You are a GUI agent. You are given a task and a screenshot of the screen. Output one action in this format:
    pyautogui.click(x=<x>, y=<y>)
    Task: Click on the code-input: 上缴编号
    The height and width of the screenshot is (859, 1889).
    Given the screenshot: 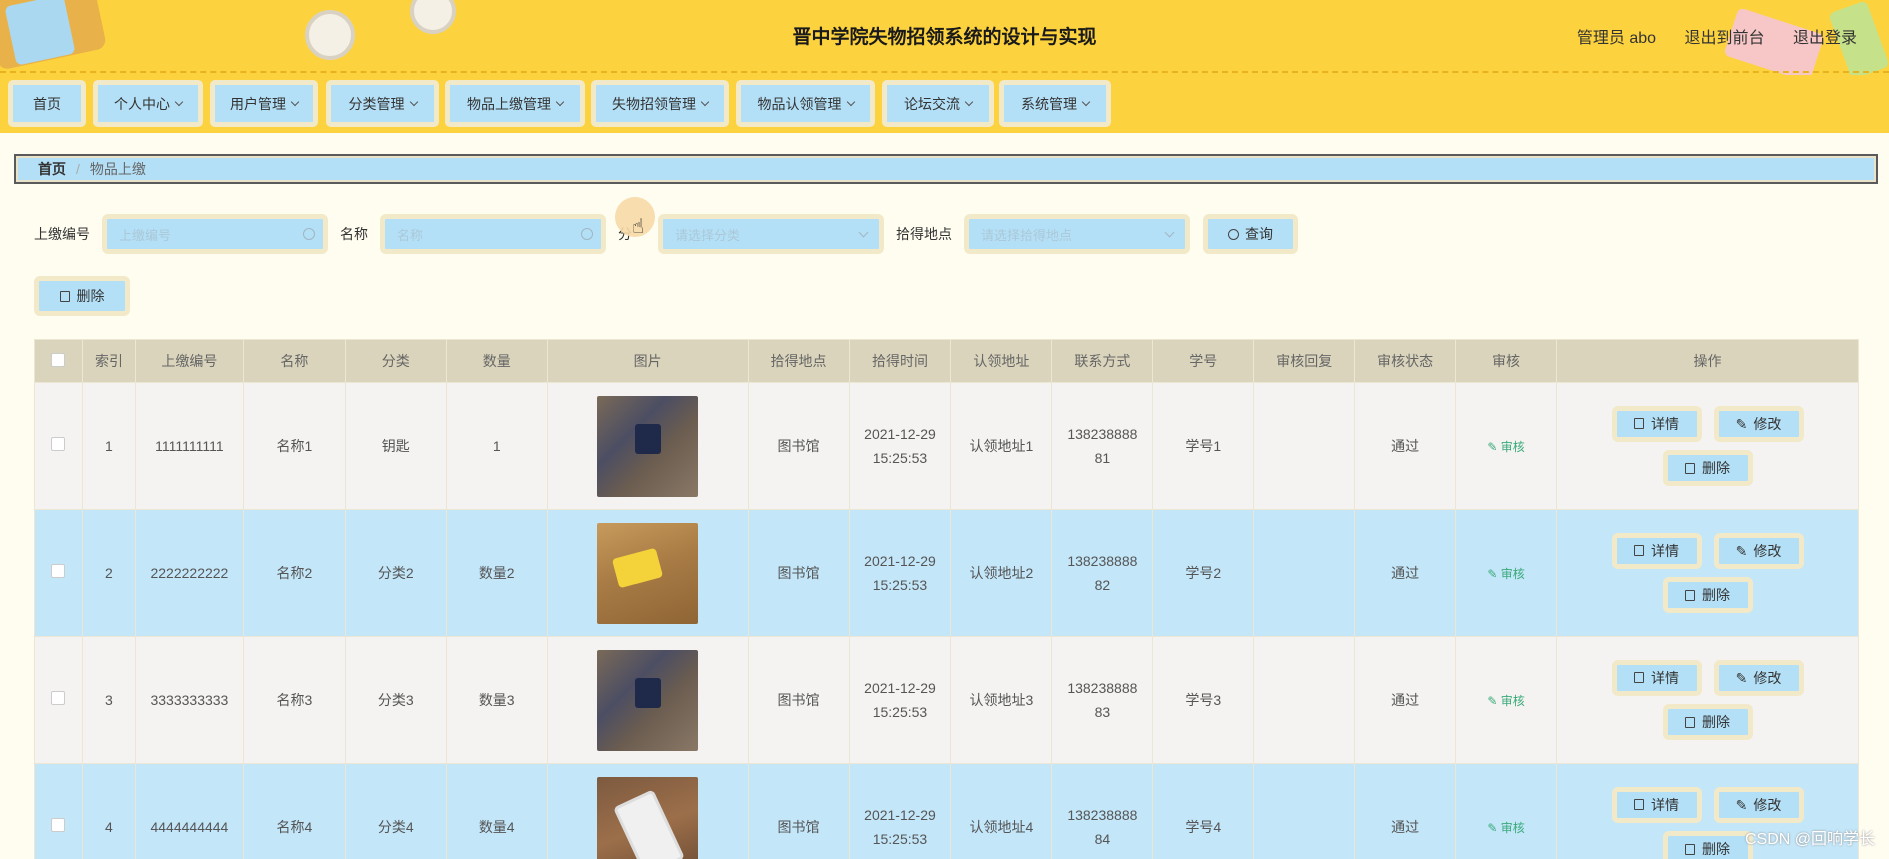 What is the action you would take?
    pyautogui.click(x=215, y=234)
    